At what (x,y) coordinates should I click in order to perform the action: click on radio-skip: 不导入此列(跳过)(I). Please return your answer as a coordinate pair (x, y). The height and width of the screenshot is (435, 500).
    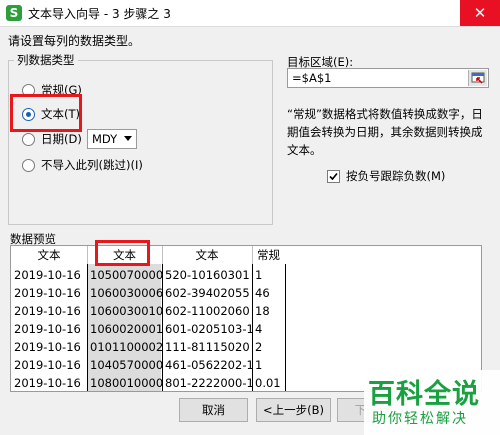
    Looking at the image, I should click on (82, 165).